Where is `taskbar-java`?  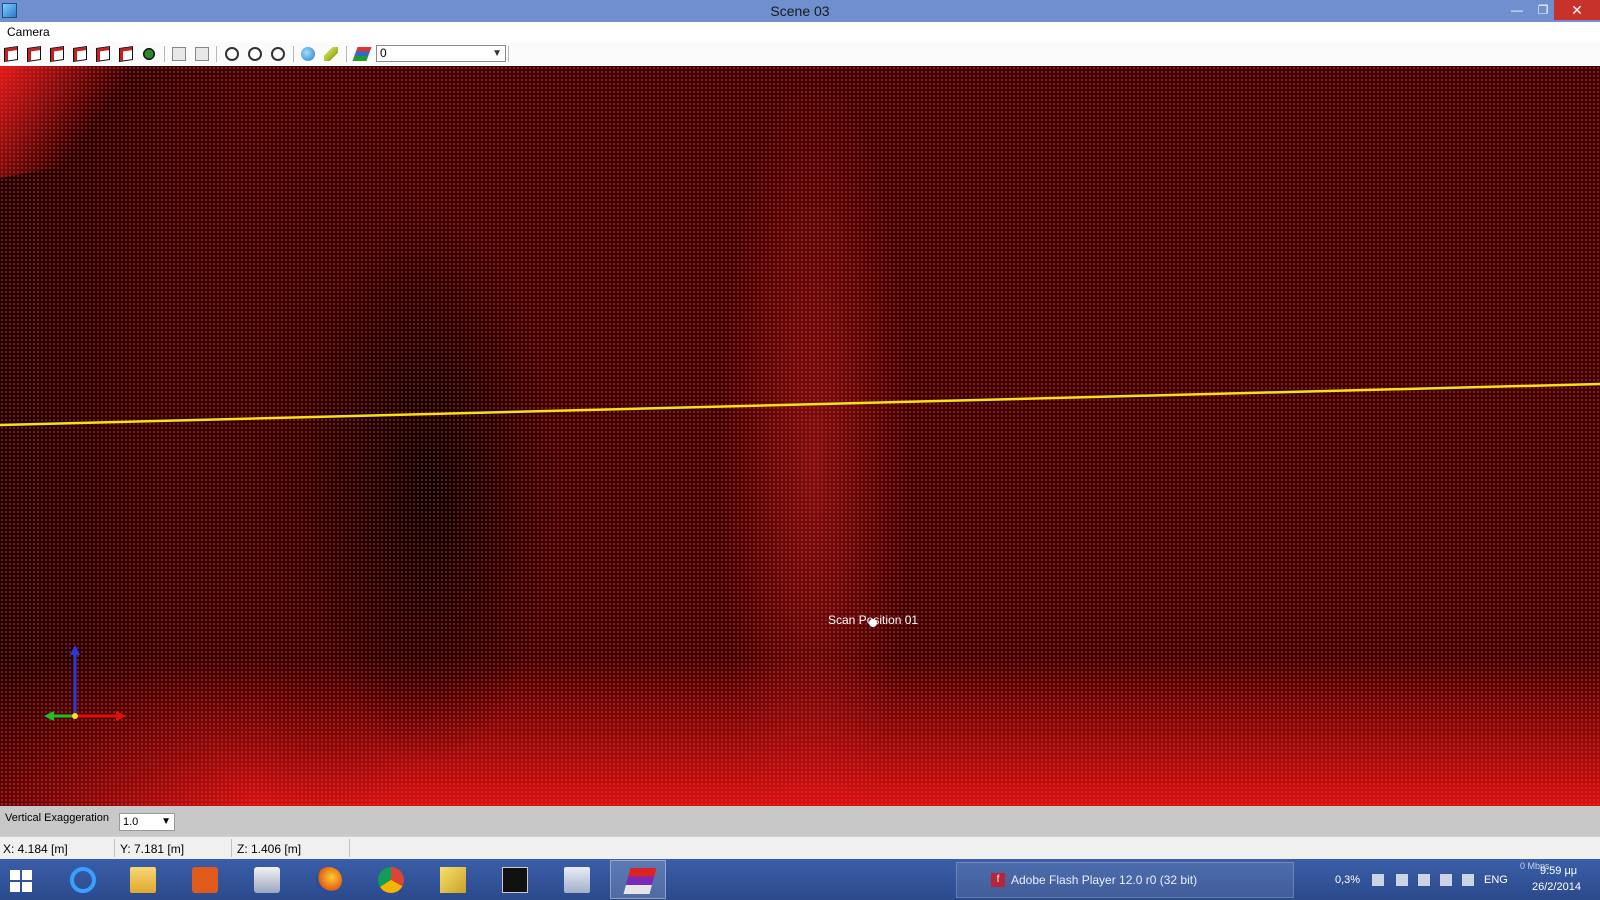
taskbar-java is located at coordinates (266, 879).